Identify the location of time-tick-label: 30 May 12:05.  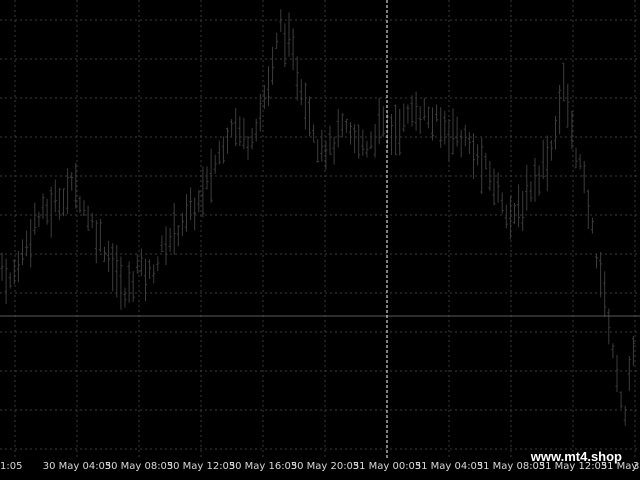
(201, 466).